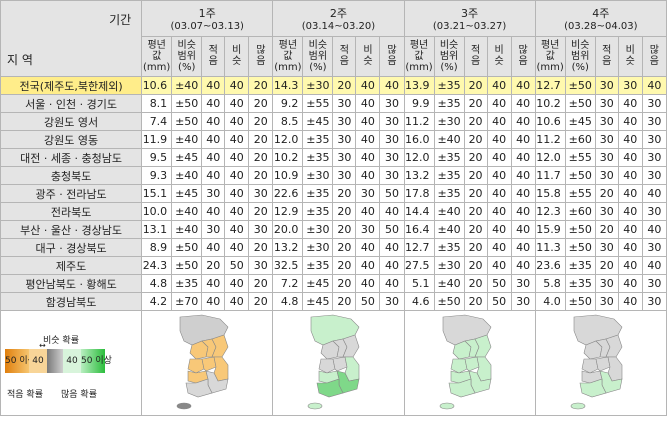  What do you see at coordinates (96, 361) in the screenshot?
I see `legend-high-strong: 50 이상` at bounding box center [96, 361].